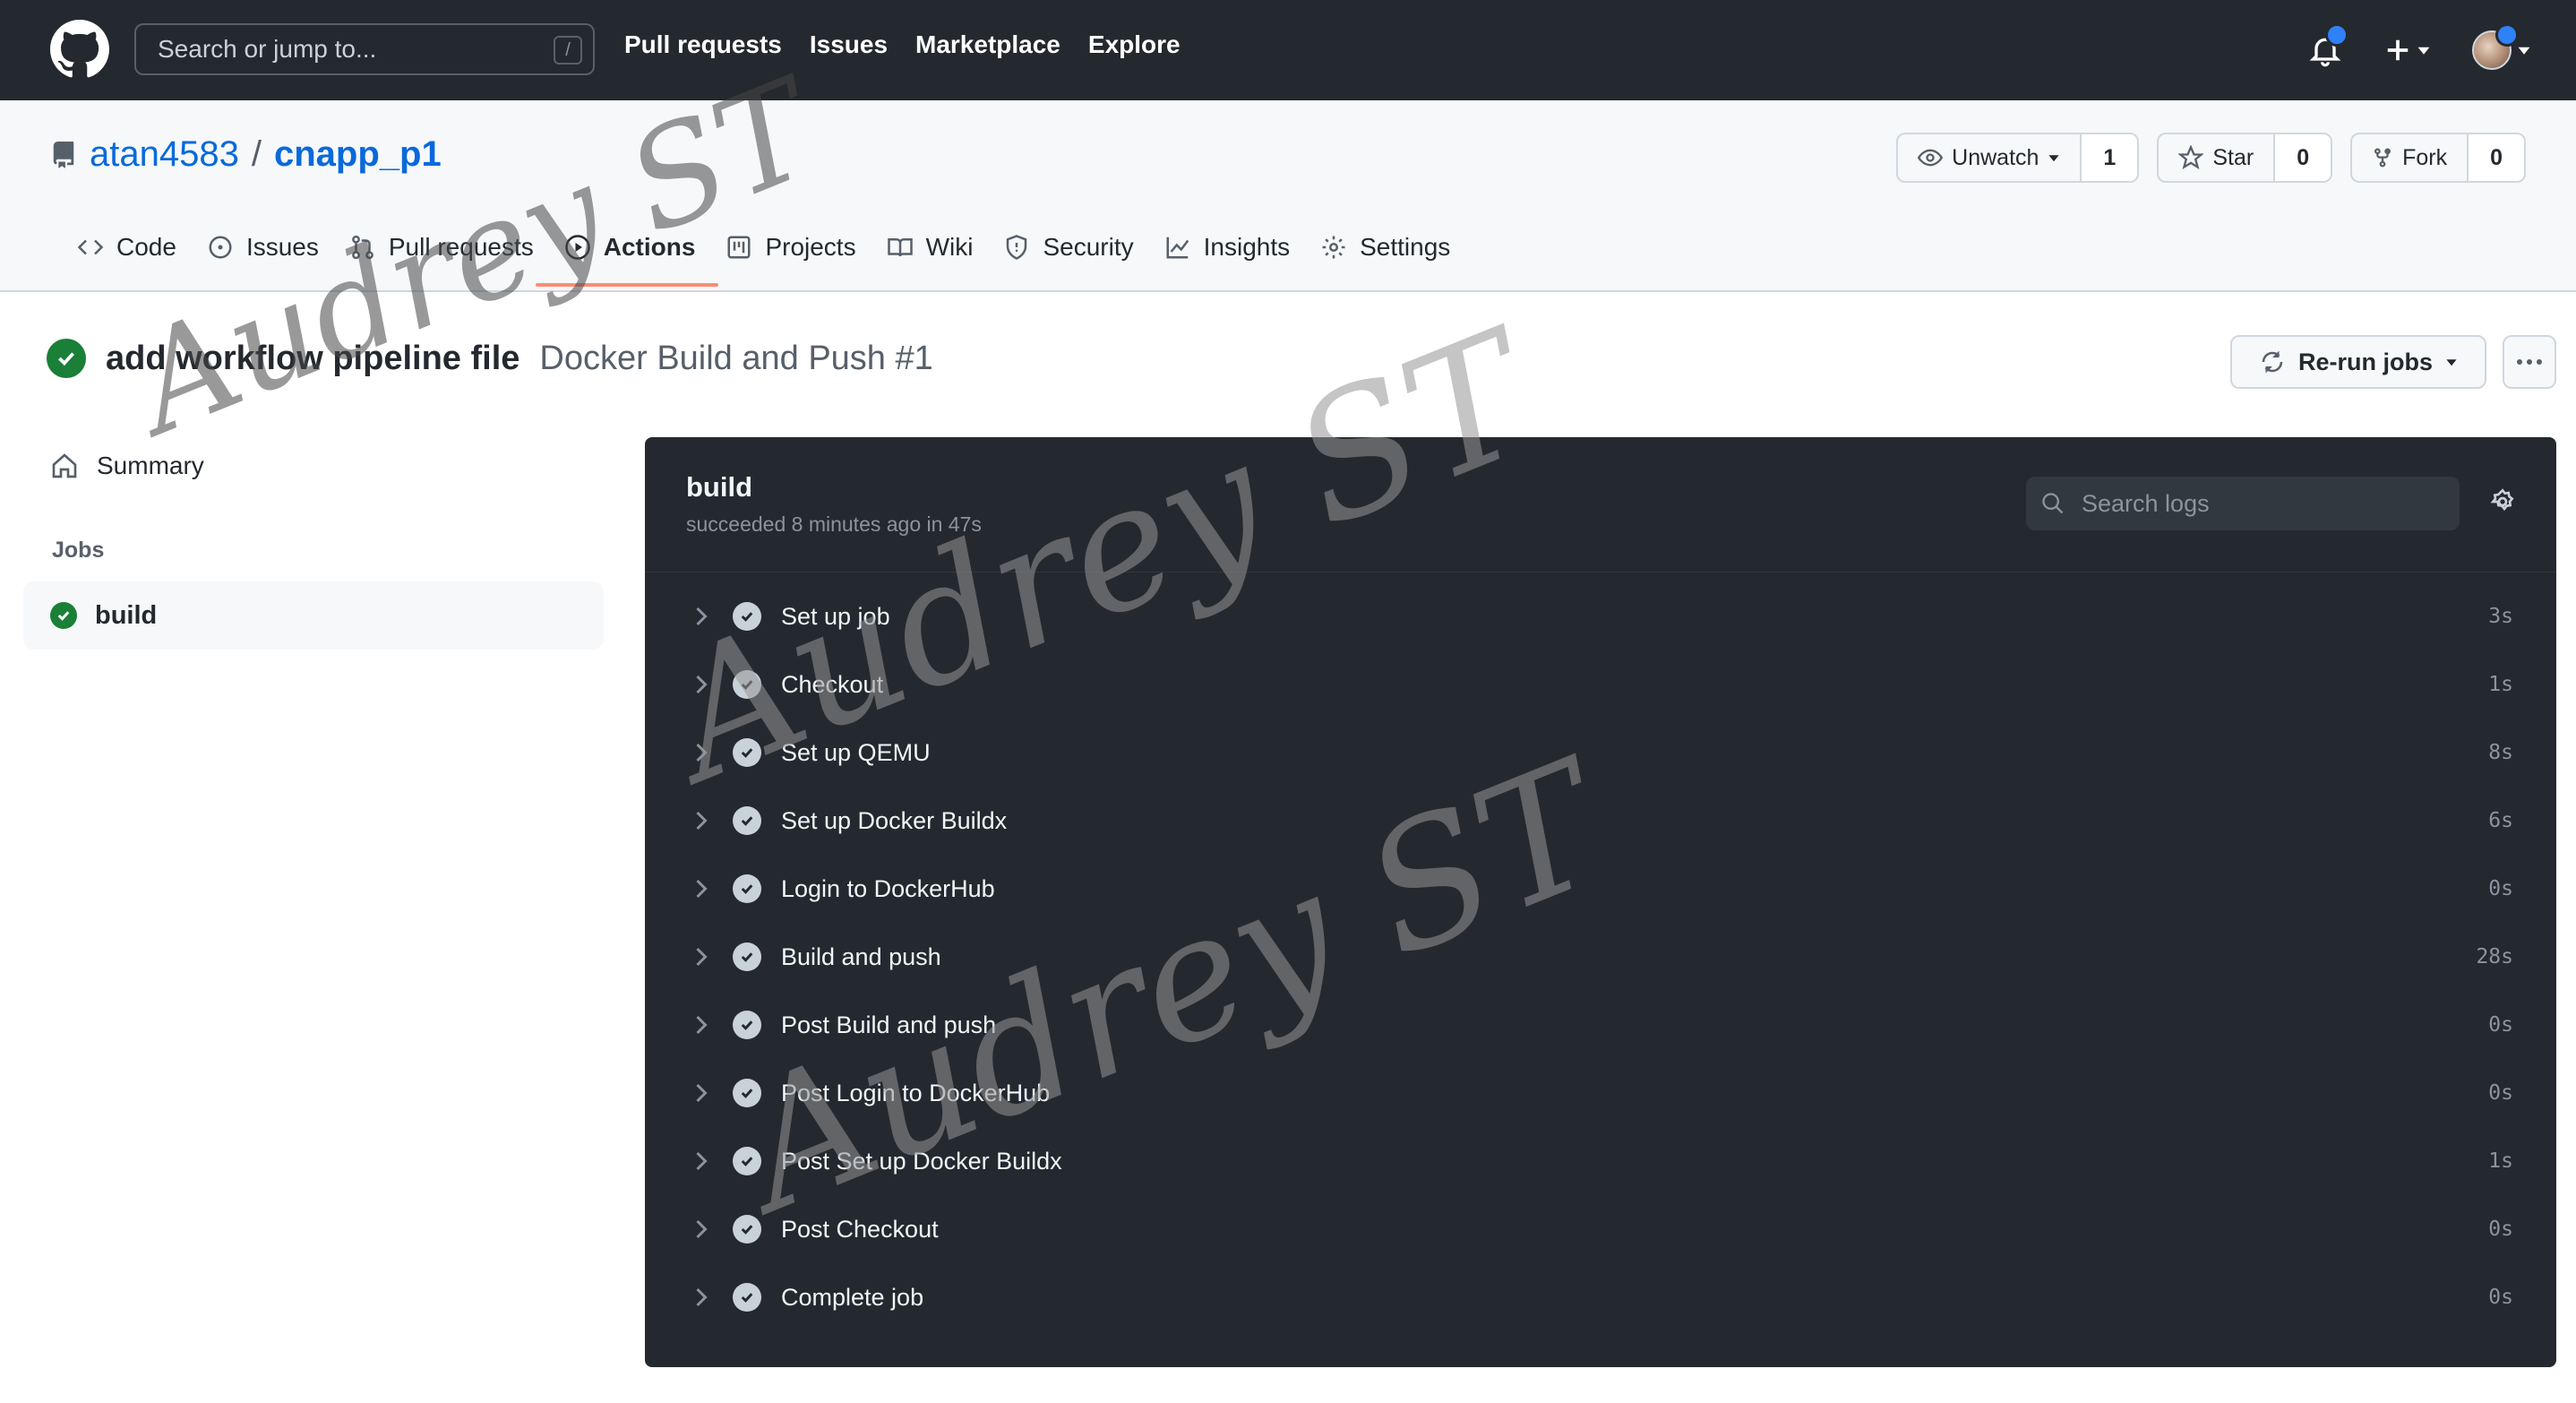  Describe the element at coordinates (2382, 158) in the screenshot. I see `fork-icon` at that location.